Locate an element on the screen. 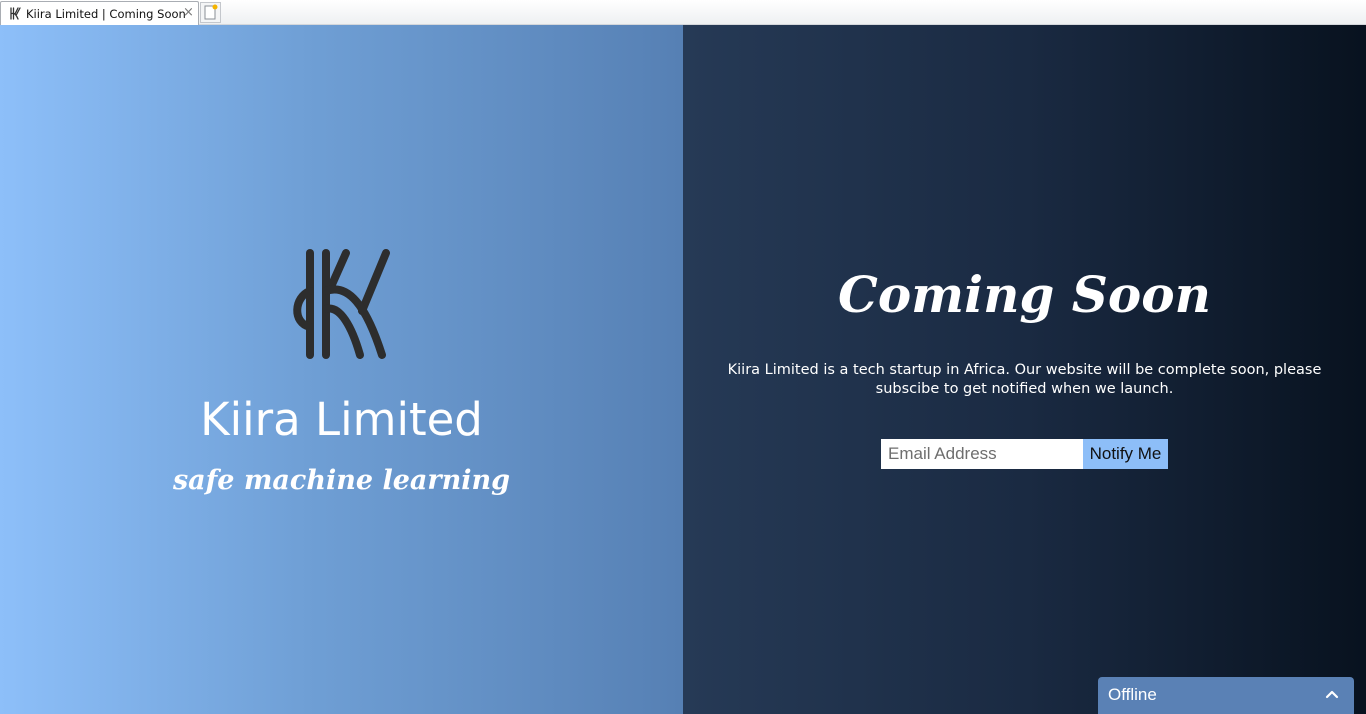  new-tab-icon is located at coordinates (211, 12).